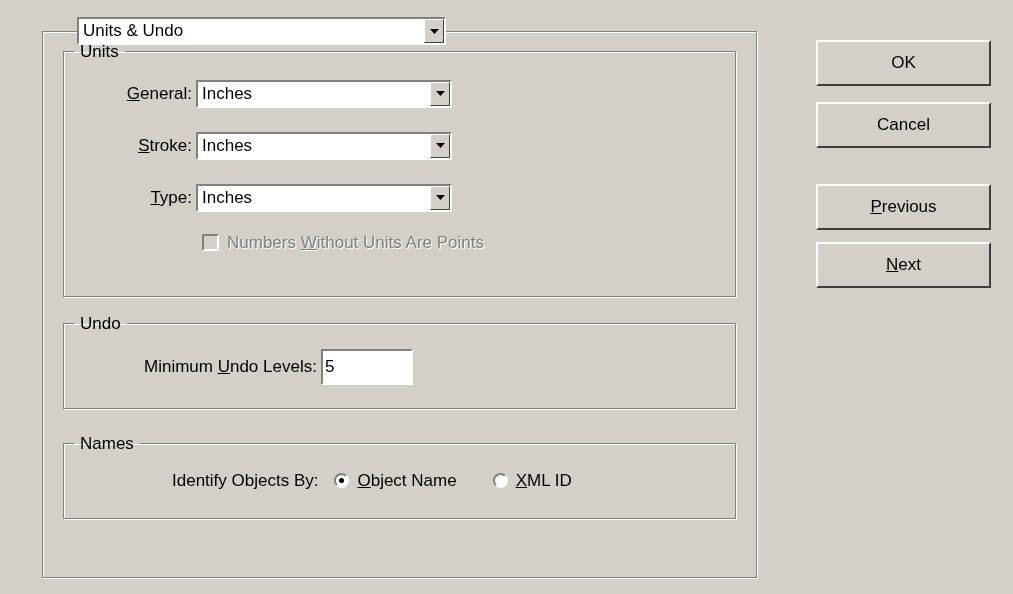  I want to click on undo-levels-field: 5, so click(366, 366).